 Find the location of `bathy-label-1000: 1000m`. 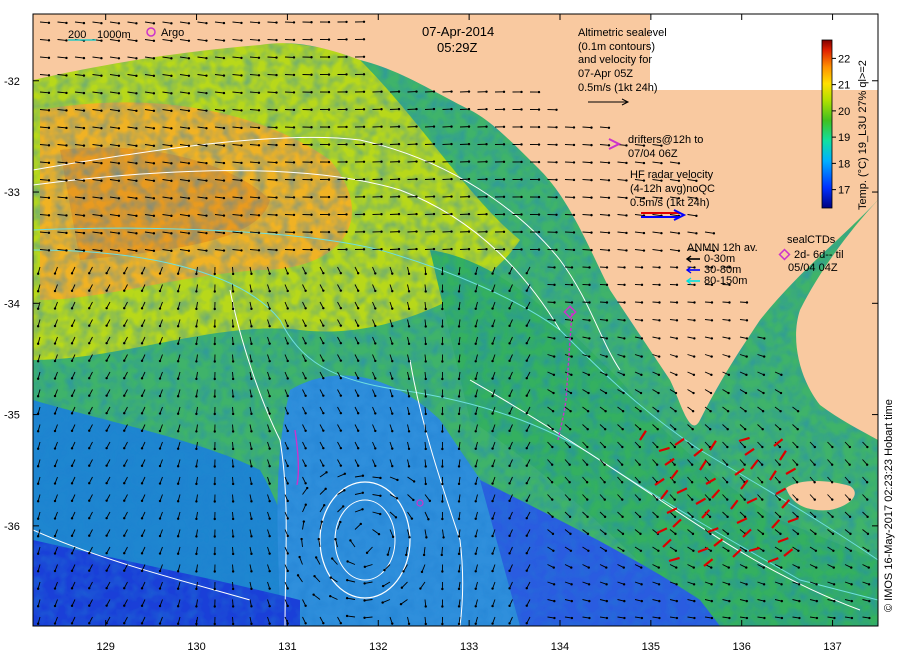

bathy-label-1000: 1000m is located at coordinates (114, 35).